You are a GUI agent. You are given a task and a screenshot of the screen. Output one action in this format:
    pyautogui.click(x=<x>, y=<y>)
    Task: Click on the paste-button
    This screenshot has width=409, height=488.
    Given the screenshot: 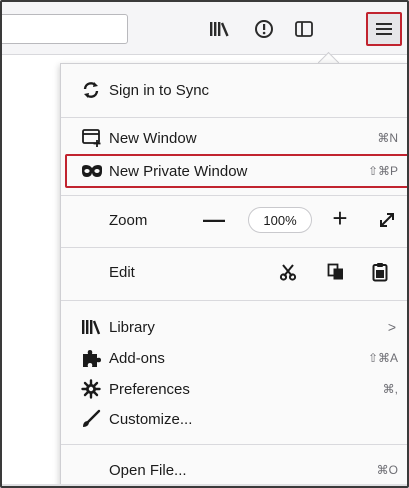 What is the action you would take?
    pyautogui.click(x=380, y=272)
    